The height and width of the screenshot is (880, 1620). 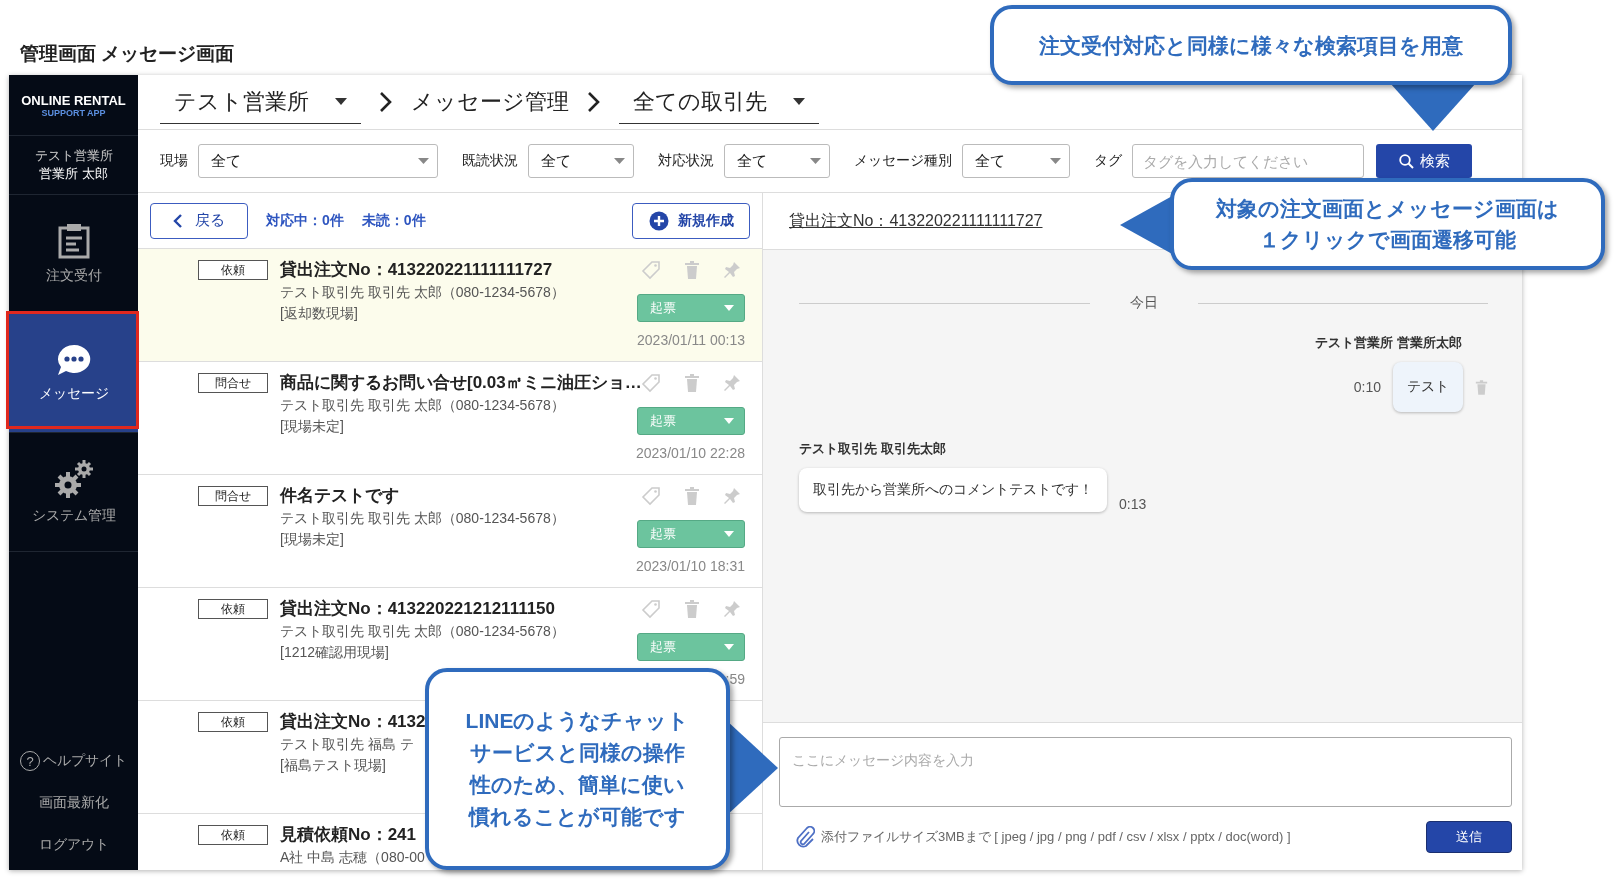 I want to click on message-time: 0:10, so click(x=1367, y=387).